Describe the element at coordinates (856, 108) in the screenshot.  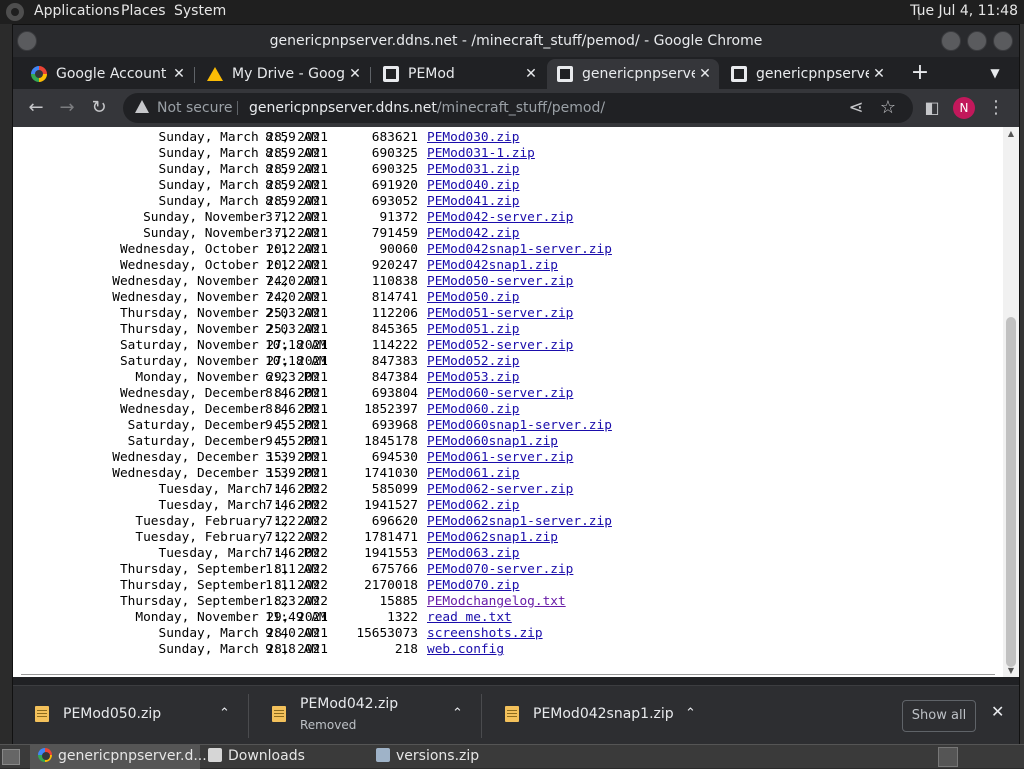
I see `share-icon: ⋖` at that location.